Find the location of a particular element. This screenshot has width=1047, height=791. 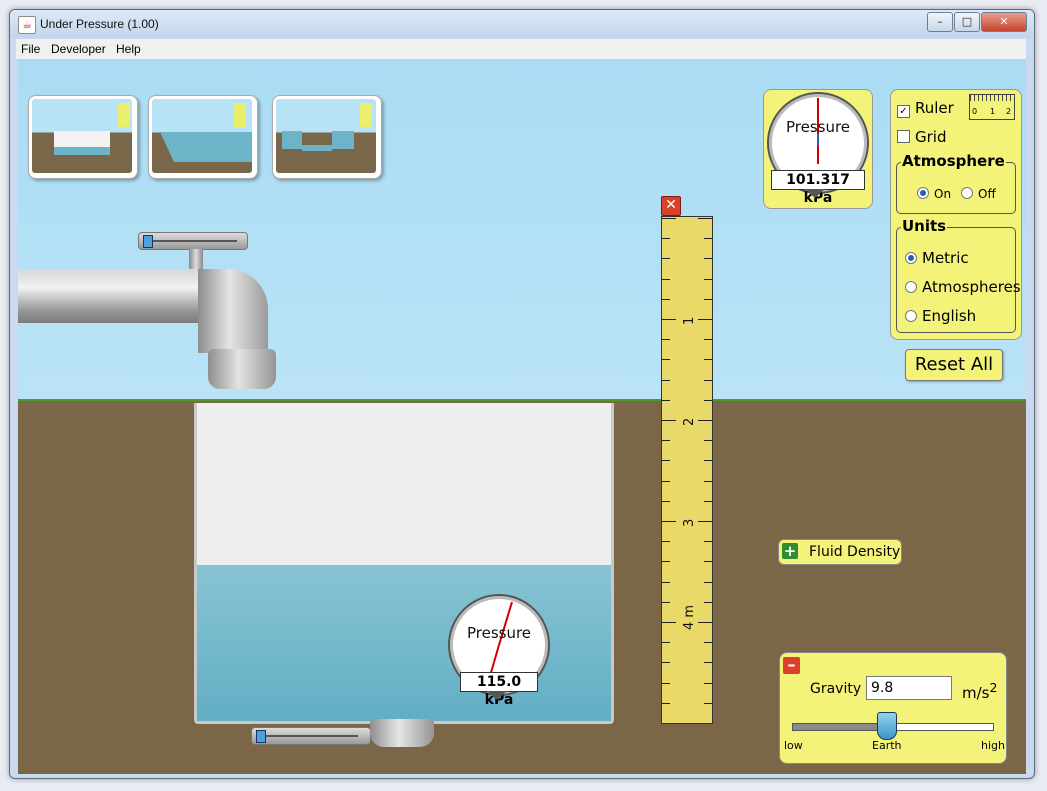

title-bar: ☕ Under Pressure (1.00) – □ ✕ is located at coordinates (522, 24).